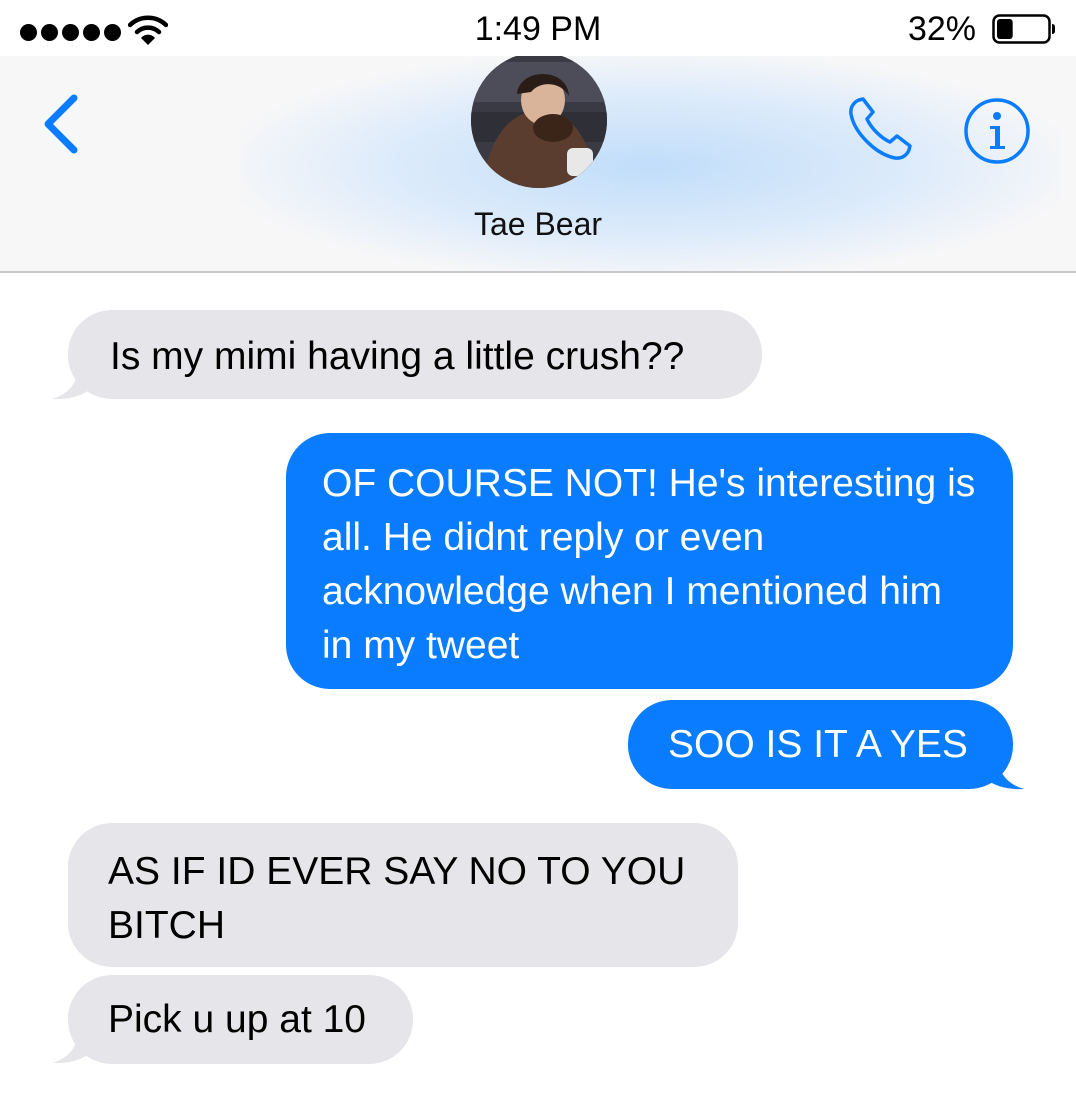  I want to click on chevron-left-icon, so click(62, 124).